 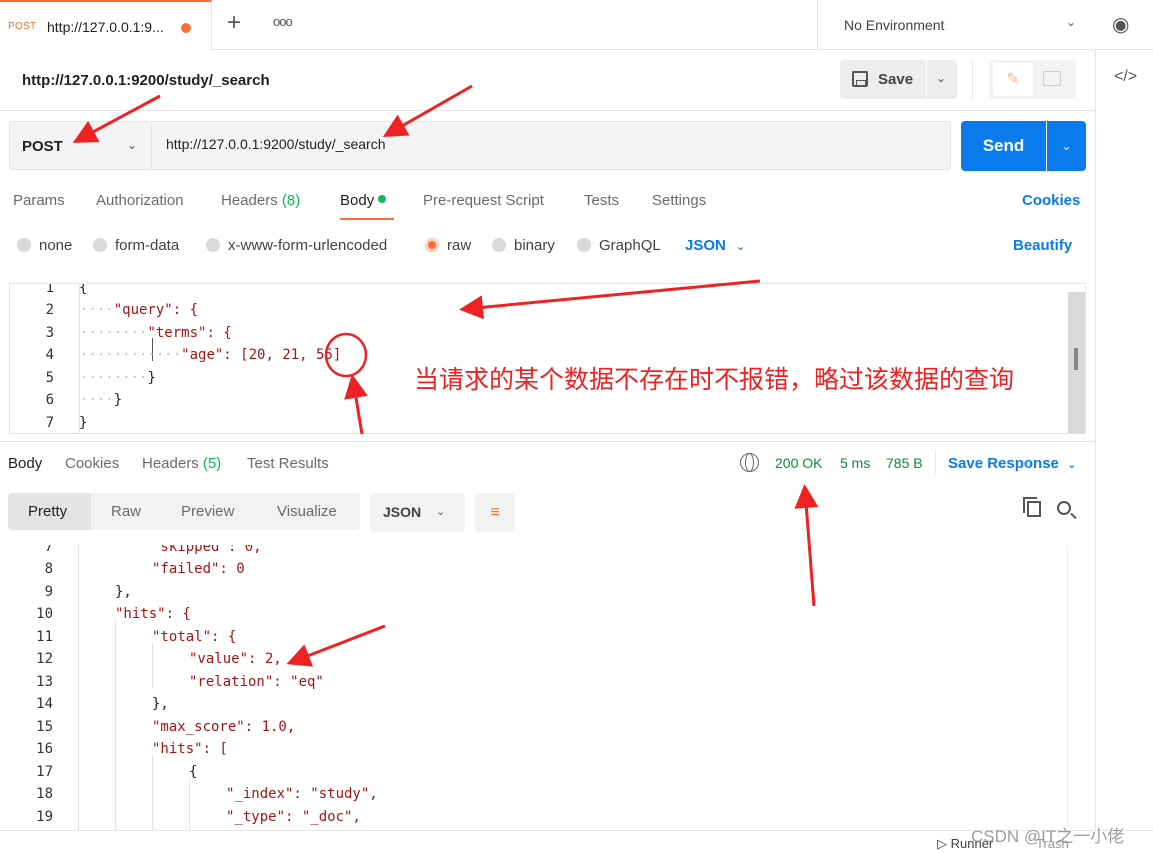 What do you see at coordinates (118, 378) in the screenshot?
I see `code-line: ········}` at bounding box center [118, 378].